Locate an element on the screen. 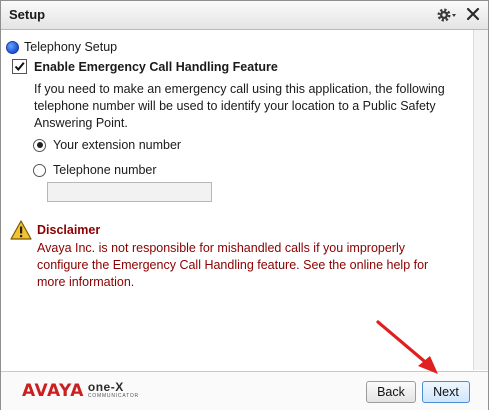 This screenshot has height=410, width=489. logo-avaya-text: AVAYA is located at coordinates (53, 391).